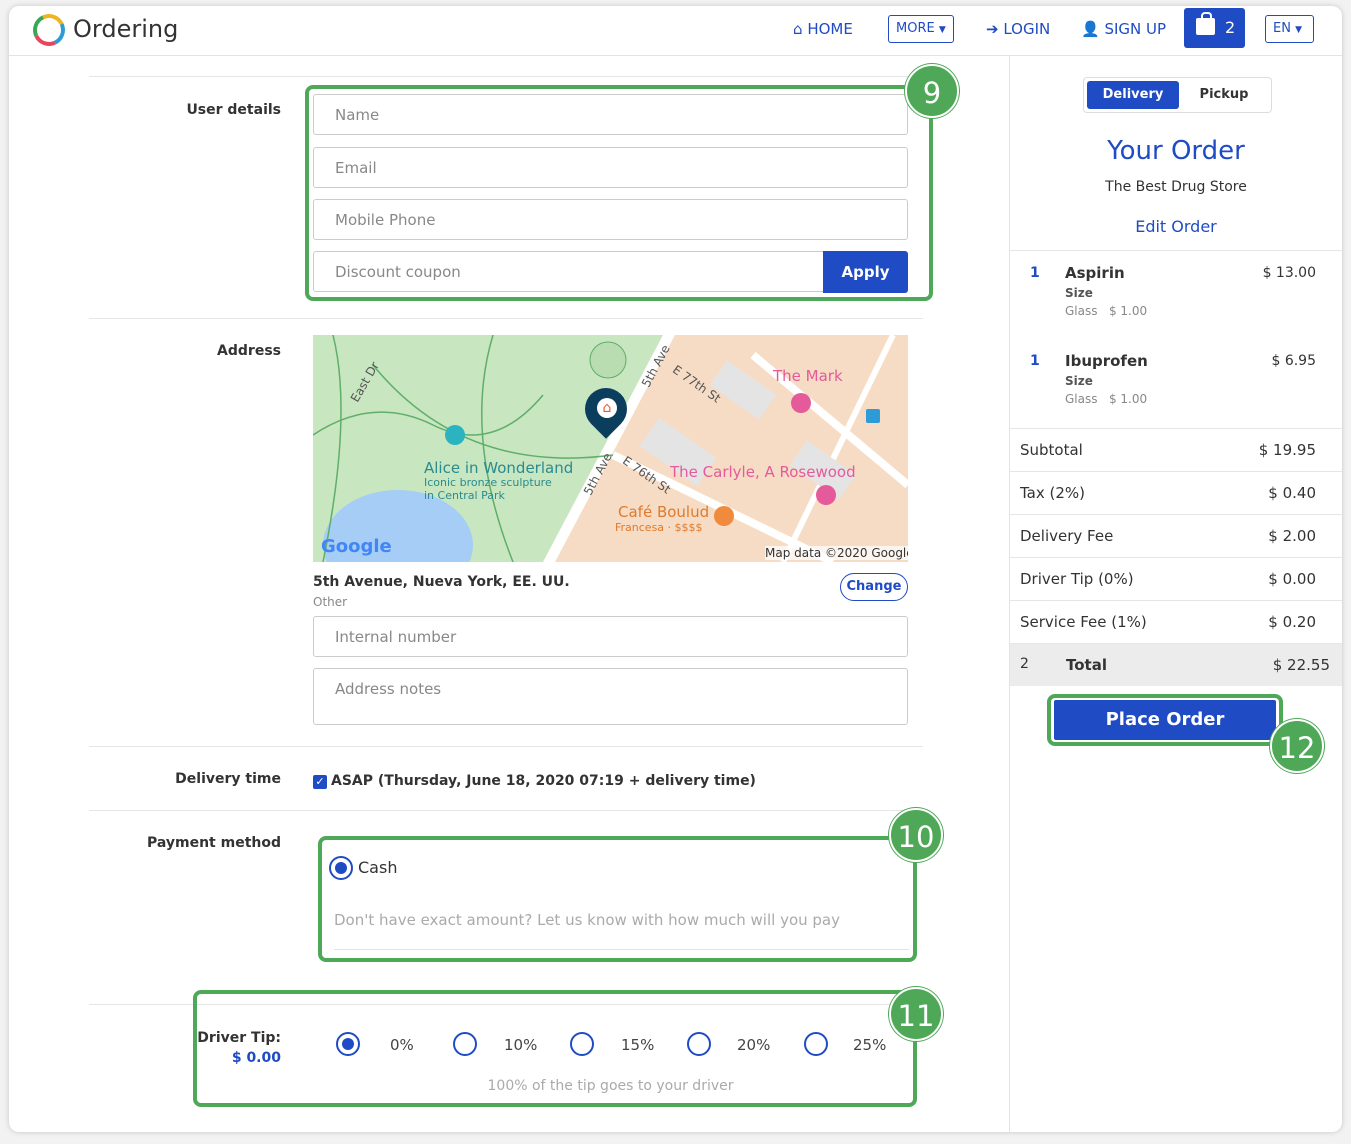  I want to click on map-label-the-mark: The Mark, so click(808, 376).